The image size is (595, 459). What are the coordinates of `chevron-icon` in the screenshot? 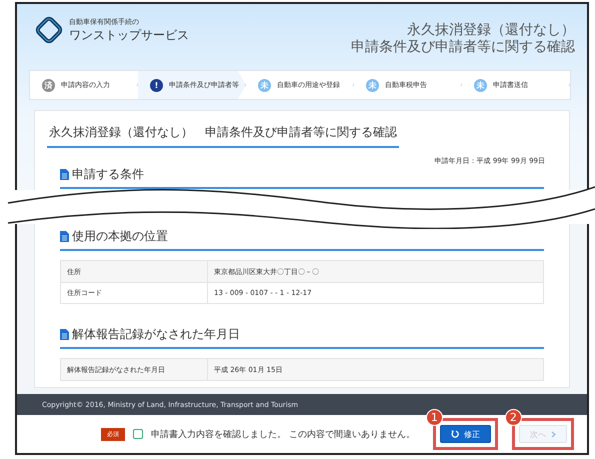 It's located at (553, 434).